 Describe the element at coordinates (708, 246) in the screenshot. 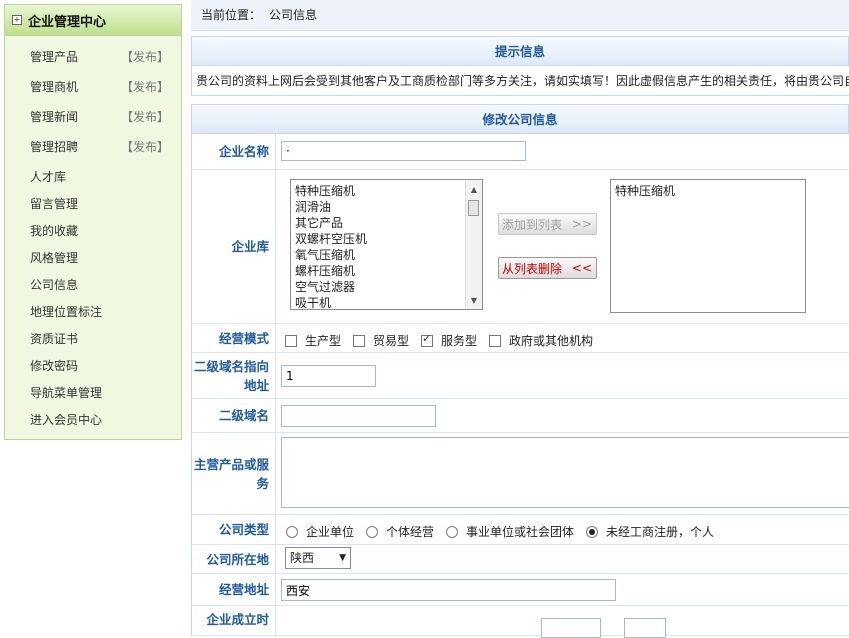

I see `library-selected-list: 特种压缩机` at that location.